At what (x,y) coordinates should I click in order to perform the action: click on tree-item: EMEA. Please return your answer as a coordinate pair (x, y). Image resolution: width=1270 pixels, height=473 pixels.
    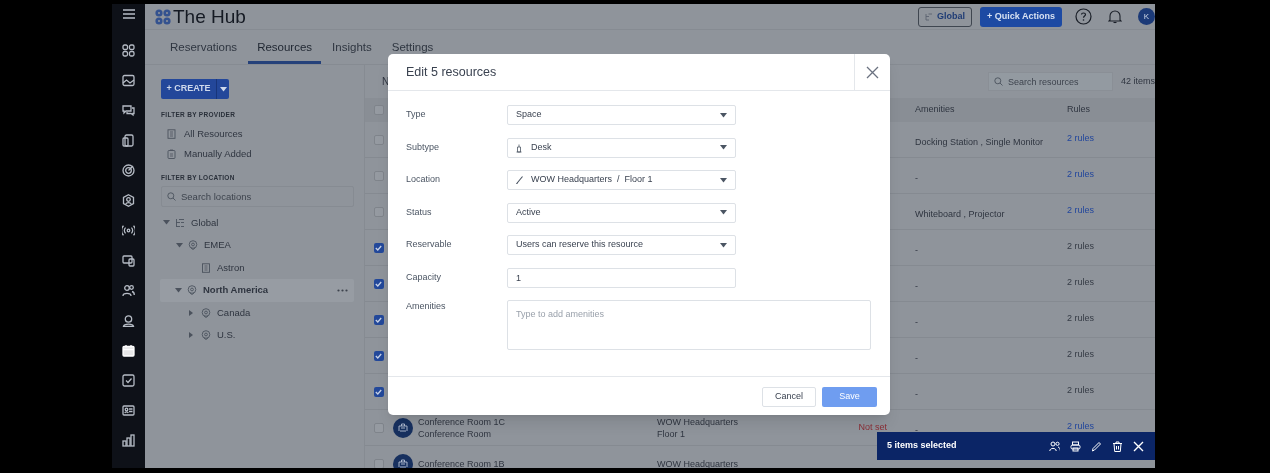
    Looking at the image, I should click on (257, 245).